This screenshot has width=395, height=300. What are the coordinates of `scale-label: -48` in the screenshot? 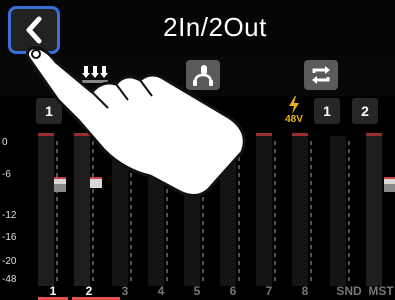 It's located at (9, 279).